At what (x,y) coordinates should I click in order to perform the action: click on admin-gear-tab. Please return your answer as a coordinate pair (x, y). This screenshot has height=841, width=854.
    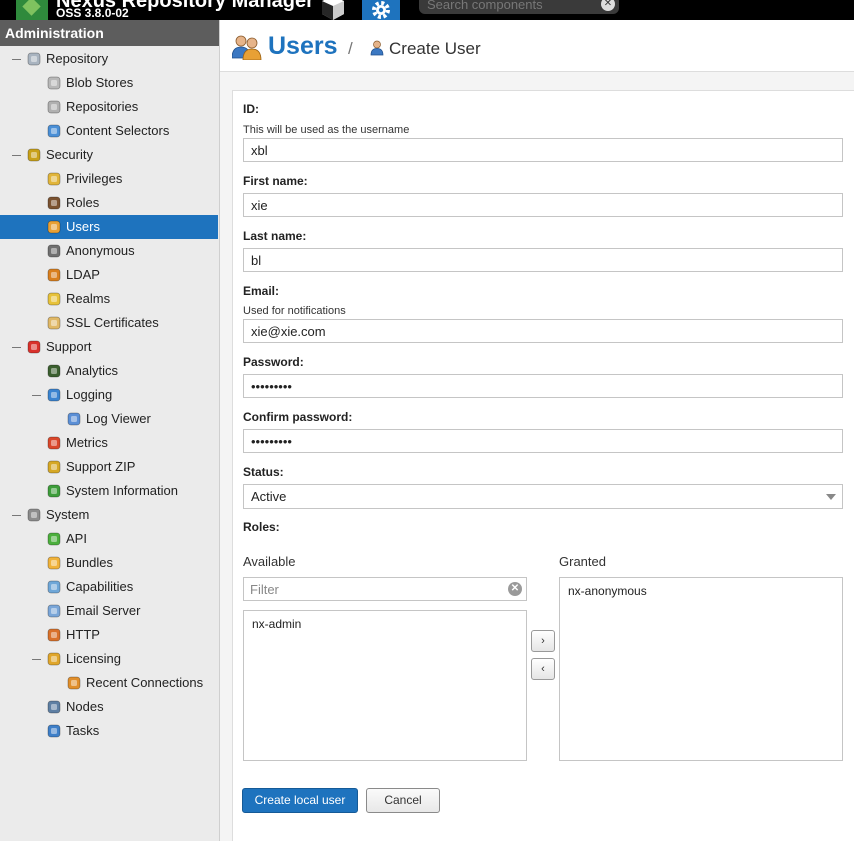
    Looking at the image, I should click on (381, 10).